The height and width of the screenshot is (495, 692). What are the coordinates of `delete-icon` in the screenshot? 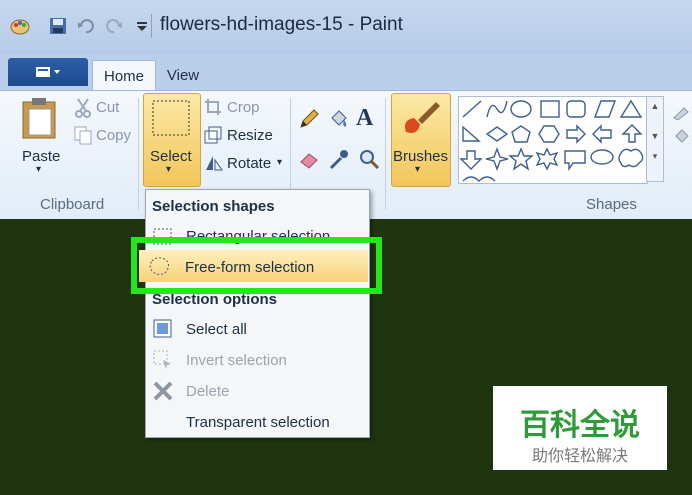 It's located at (163, 391).